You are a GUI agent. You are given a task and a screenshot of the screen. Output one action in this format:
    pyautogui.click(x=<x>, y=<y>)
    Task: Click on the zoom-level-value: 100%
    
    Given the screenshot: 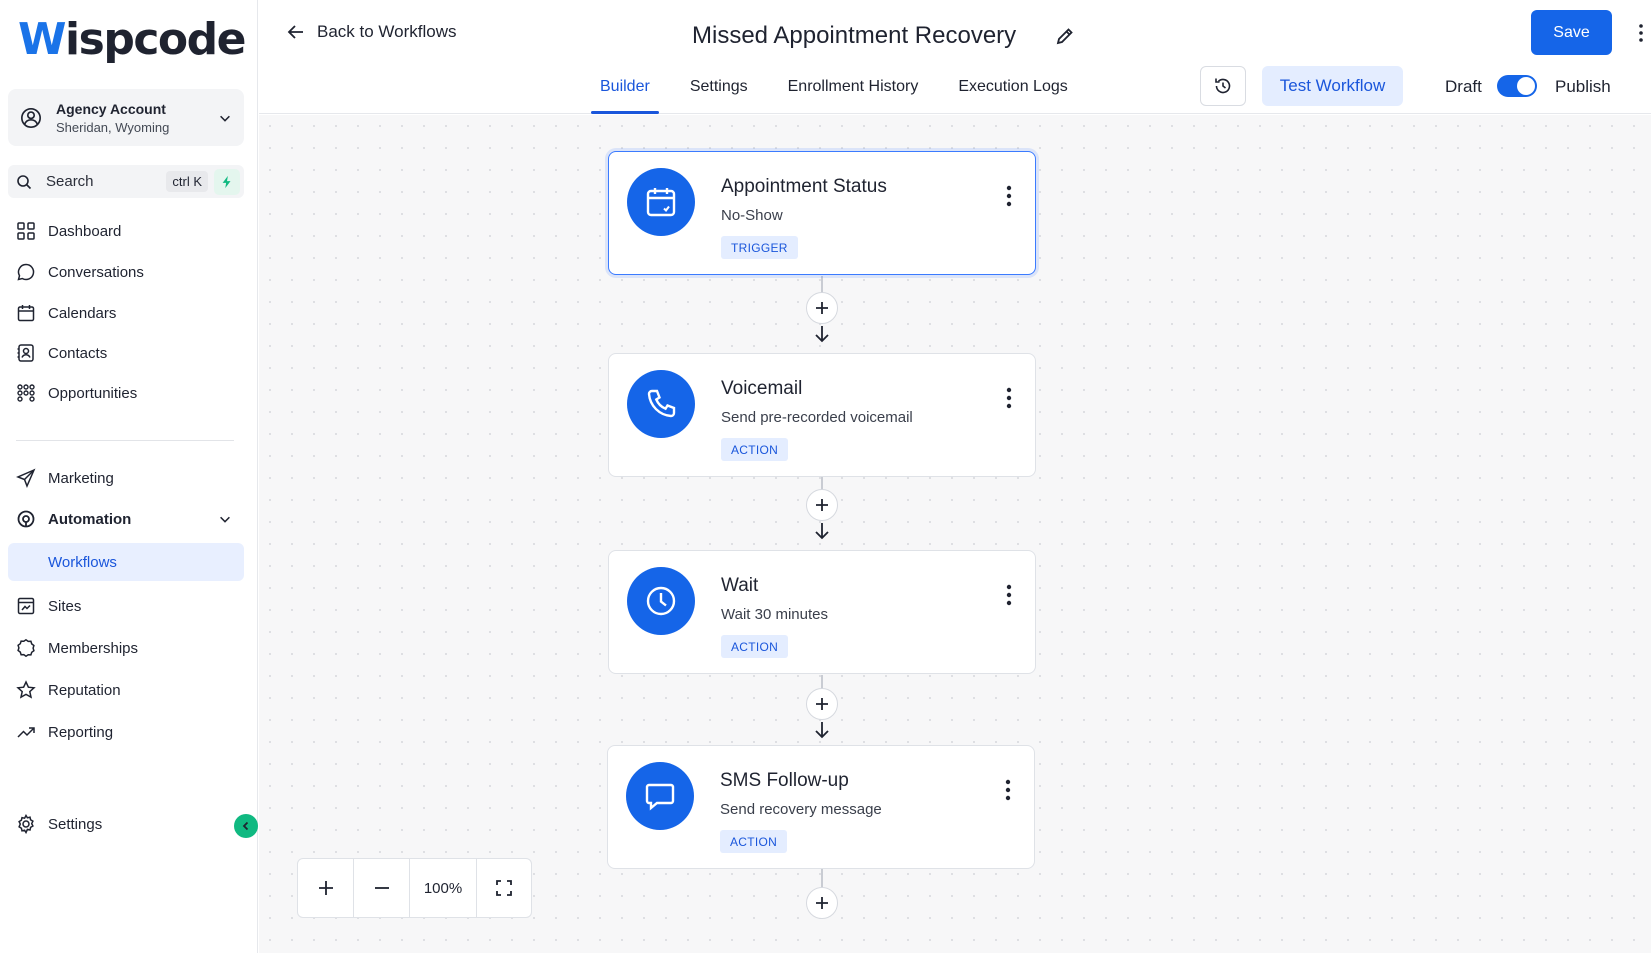 What is the action you would take?
    pyautogui.click(x=443, y=888)
    